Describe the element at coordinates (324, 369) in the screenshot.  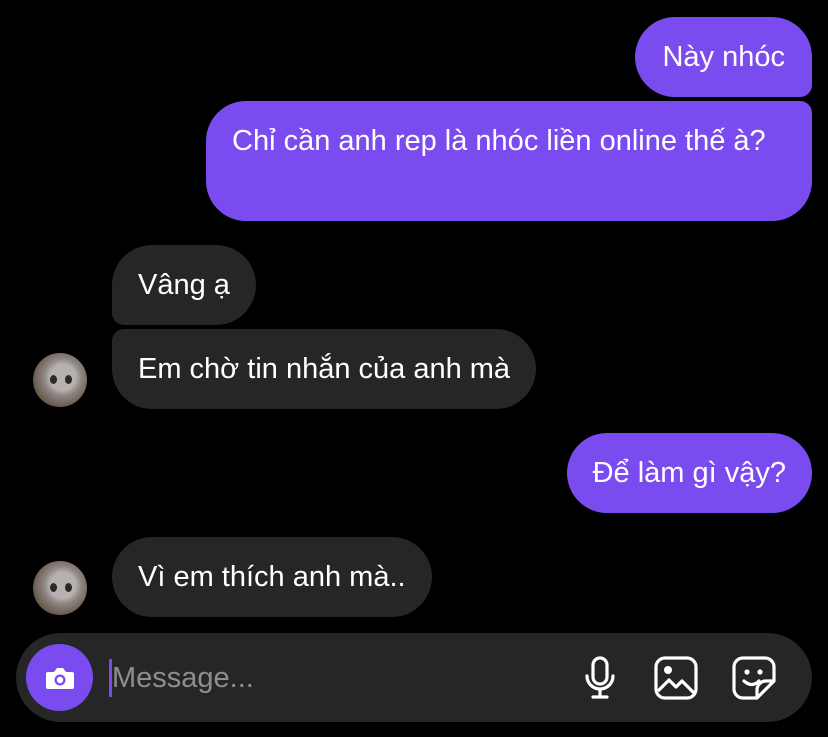
I see `received-message-bubble: Em chờ tin nhắn của anh mà` at that location.